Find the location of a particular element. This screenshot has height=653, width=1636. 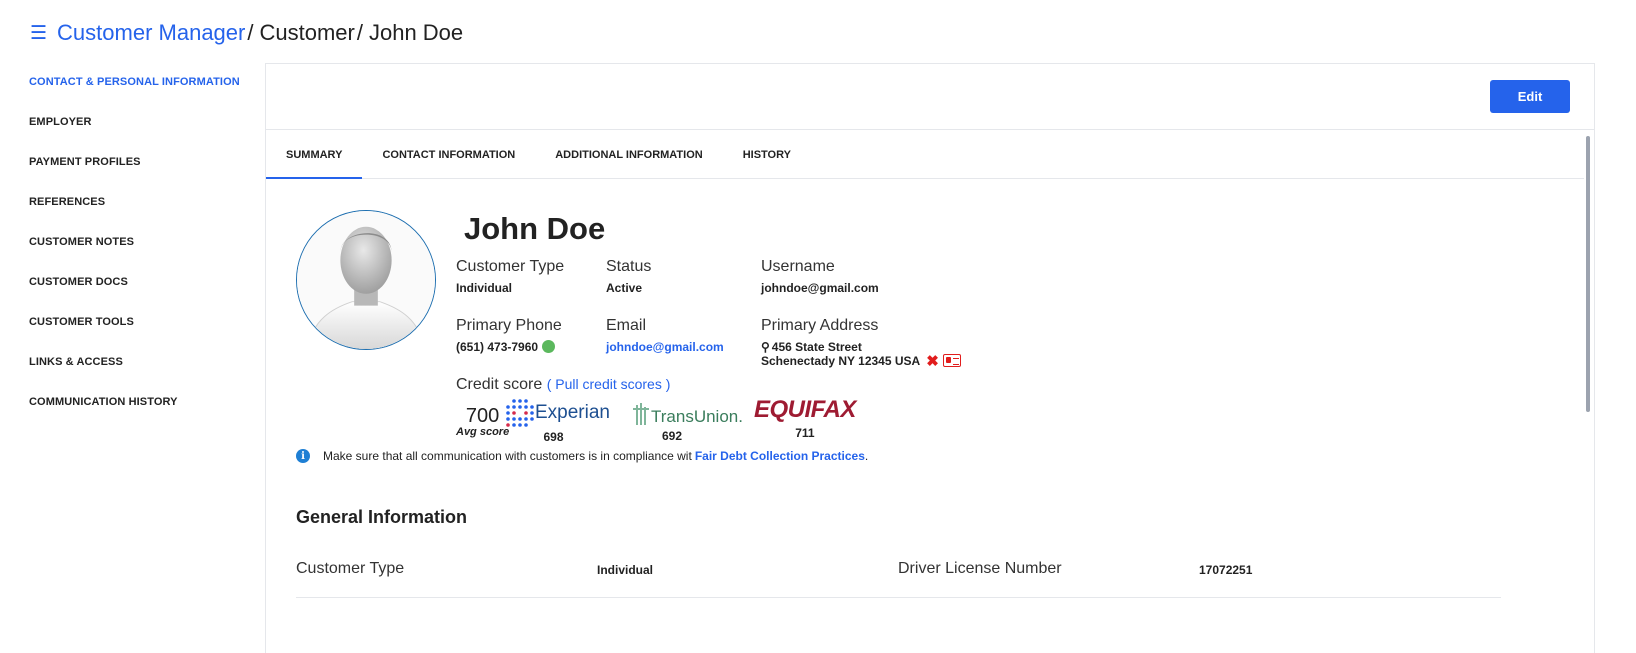

panel-toolbar: Edit is located at coordinates (930, 97).